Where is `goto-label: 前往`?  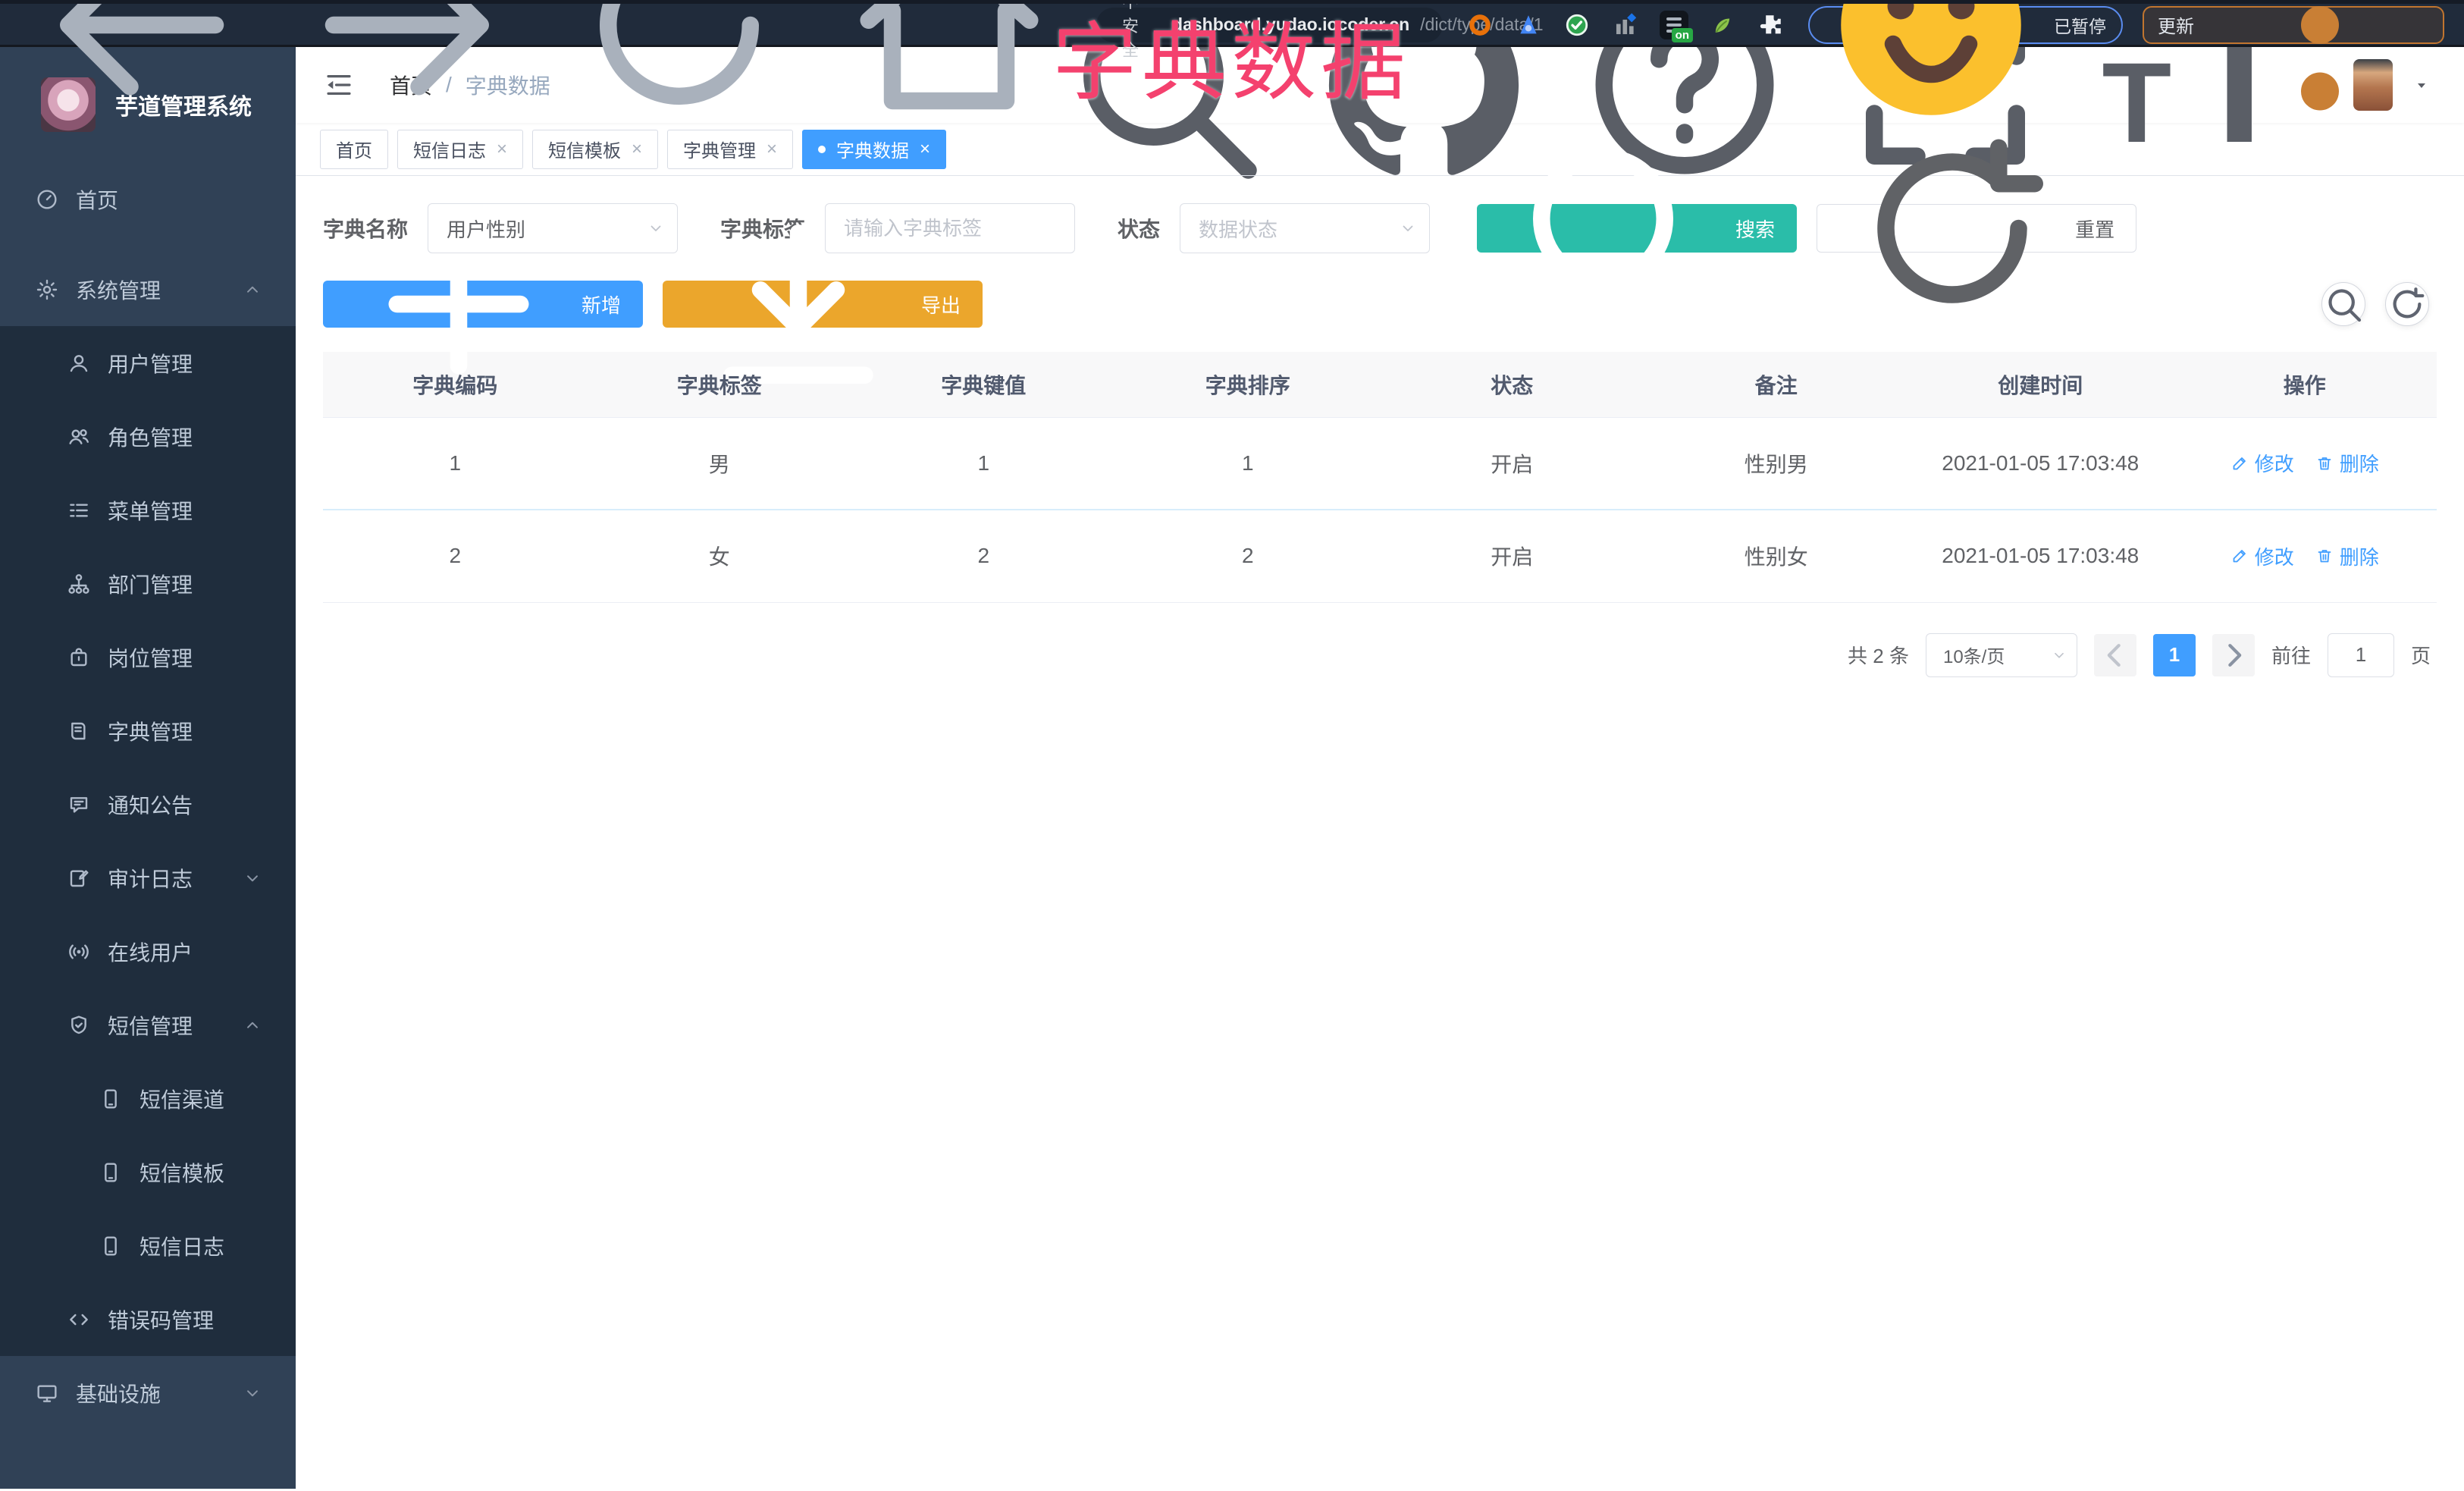
goto-label: 前往 is located at coordinates (2291, 656).